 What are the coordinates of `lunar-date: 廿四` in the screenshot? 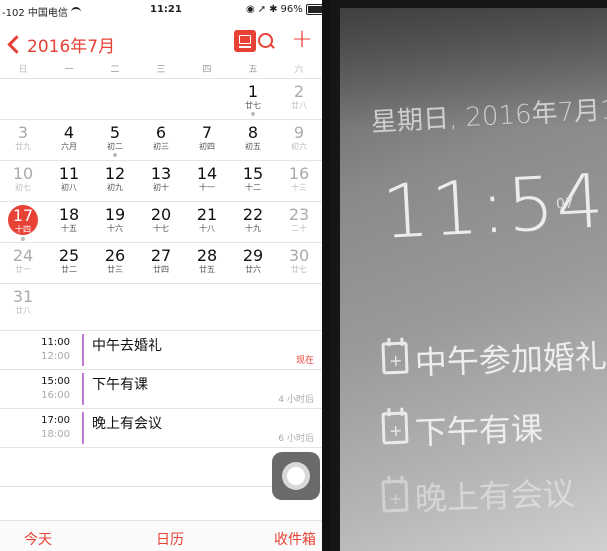 It's located at (161, 269).